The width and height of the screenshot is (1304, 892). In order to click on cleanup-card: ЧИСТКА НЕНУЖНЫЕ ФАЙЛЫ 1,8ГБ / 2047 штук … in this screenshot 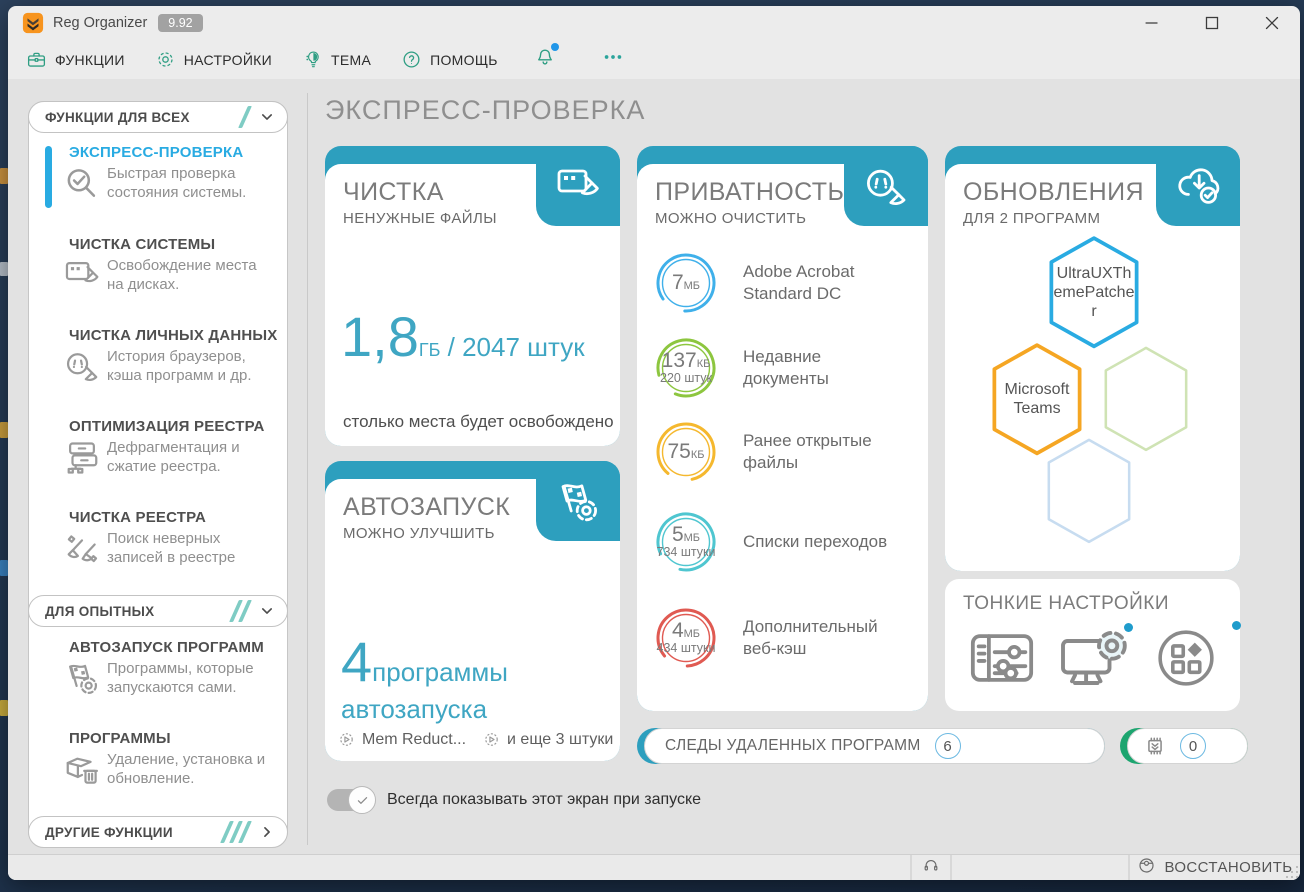, I will do `click(472, 296)`.